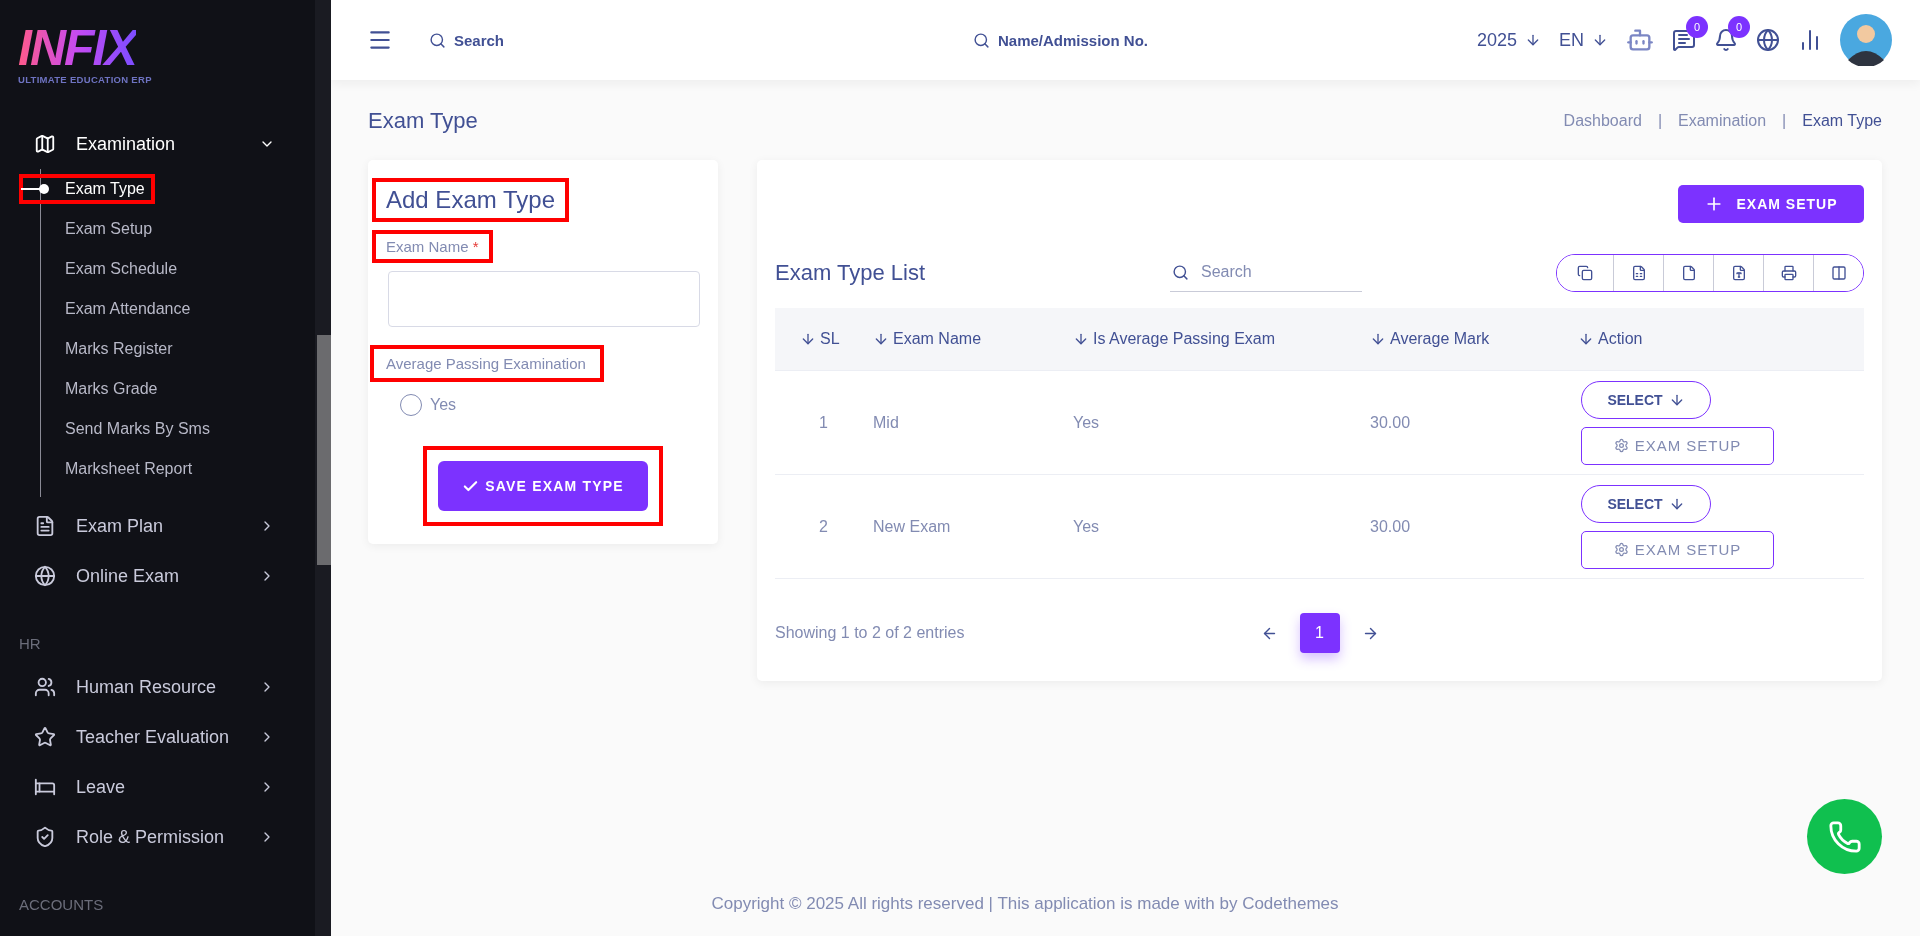 The height and width of the screenshot is (936, 1920). What do you see at coordinates (1717, 339) in the screenshot?
I see `column-header: Action` at bounding box center [1717, 339].